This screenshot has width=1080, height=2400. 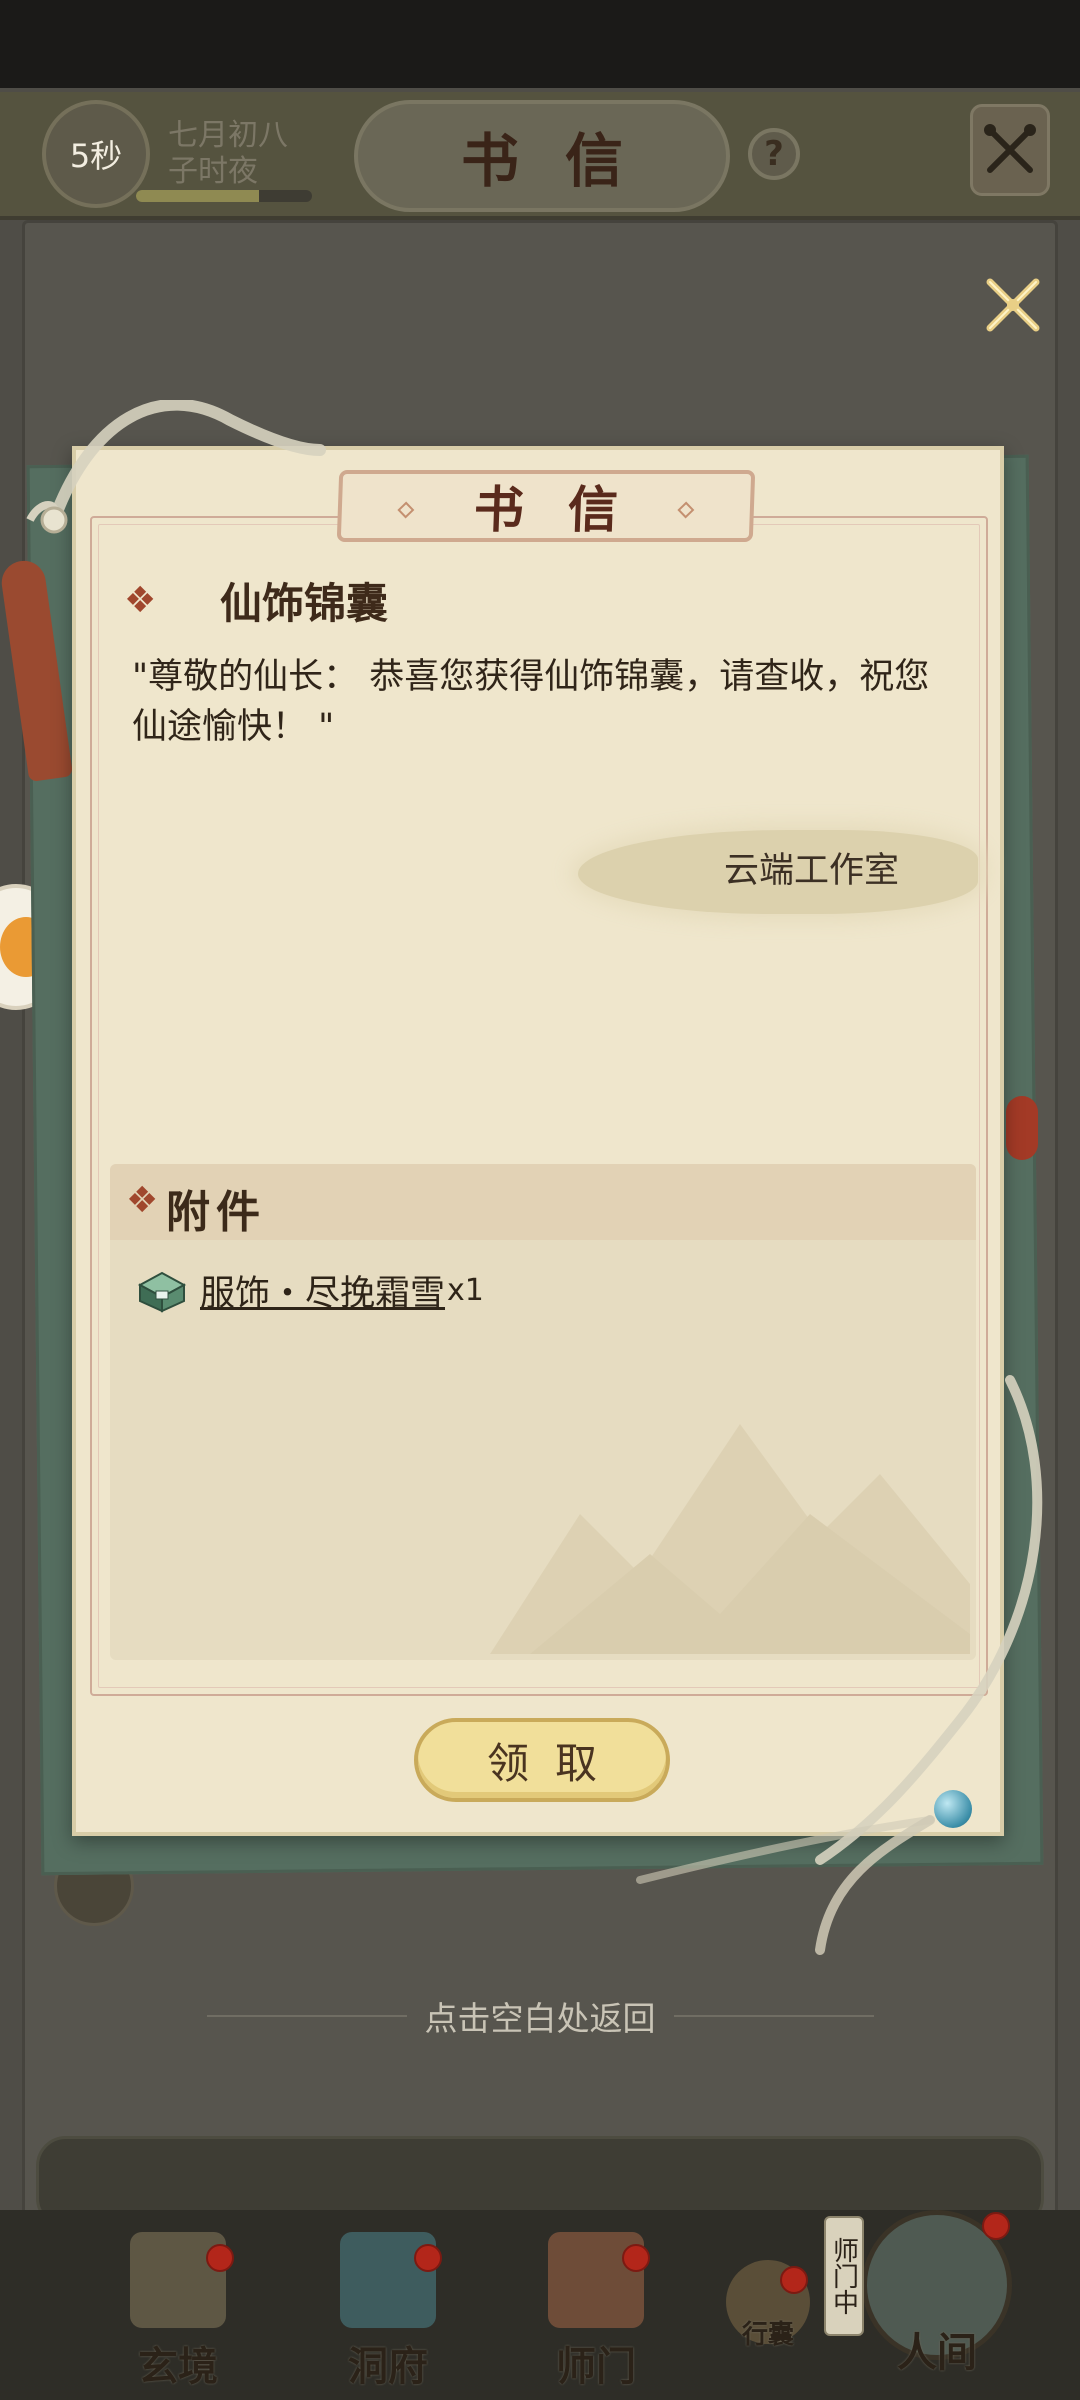 What do you see at coordinates (216, 1212) in the screenshot?
I see `attachment-title: 附件` at bounding box center [216, 1212].